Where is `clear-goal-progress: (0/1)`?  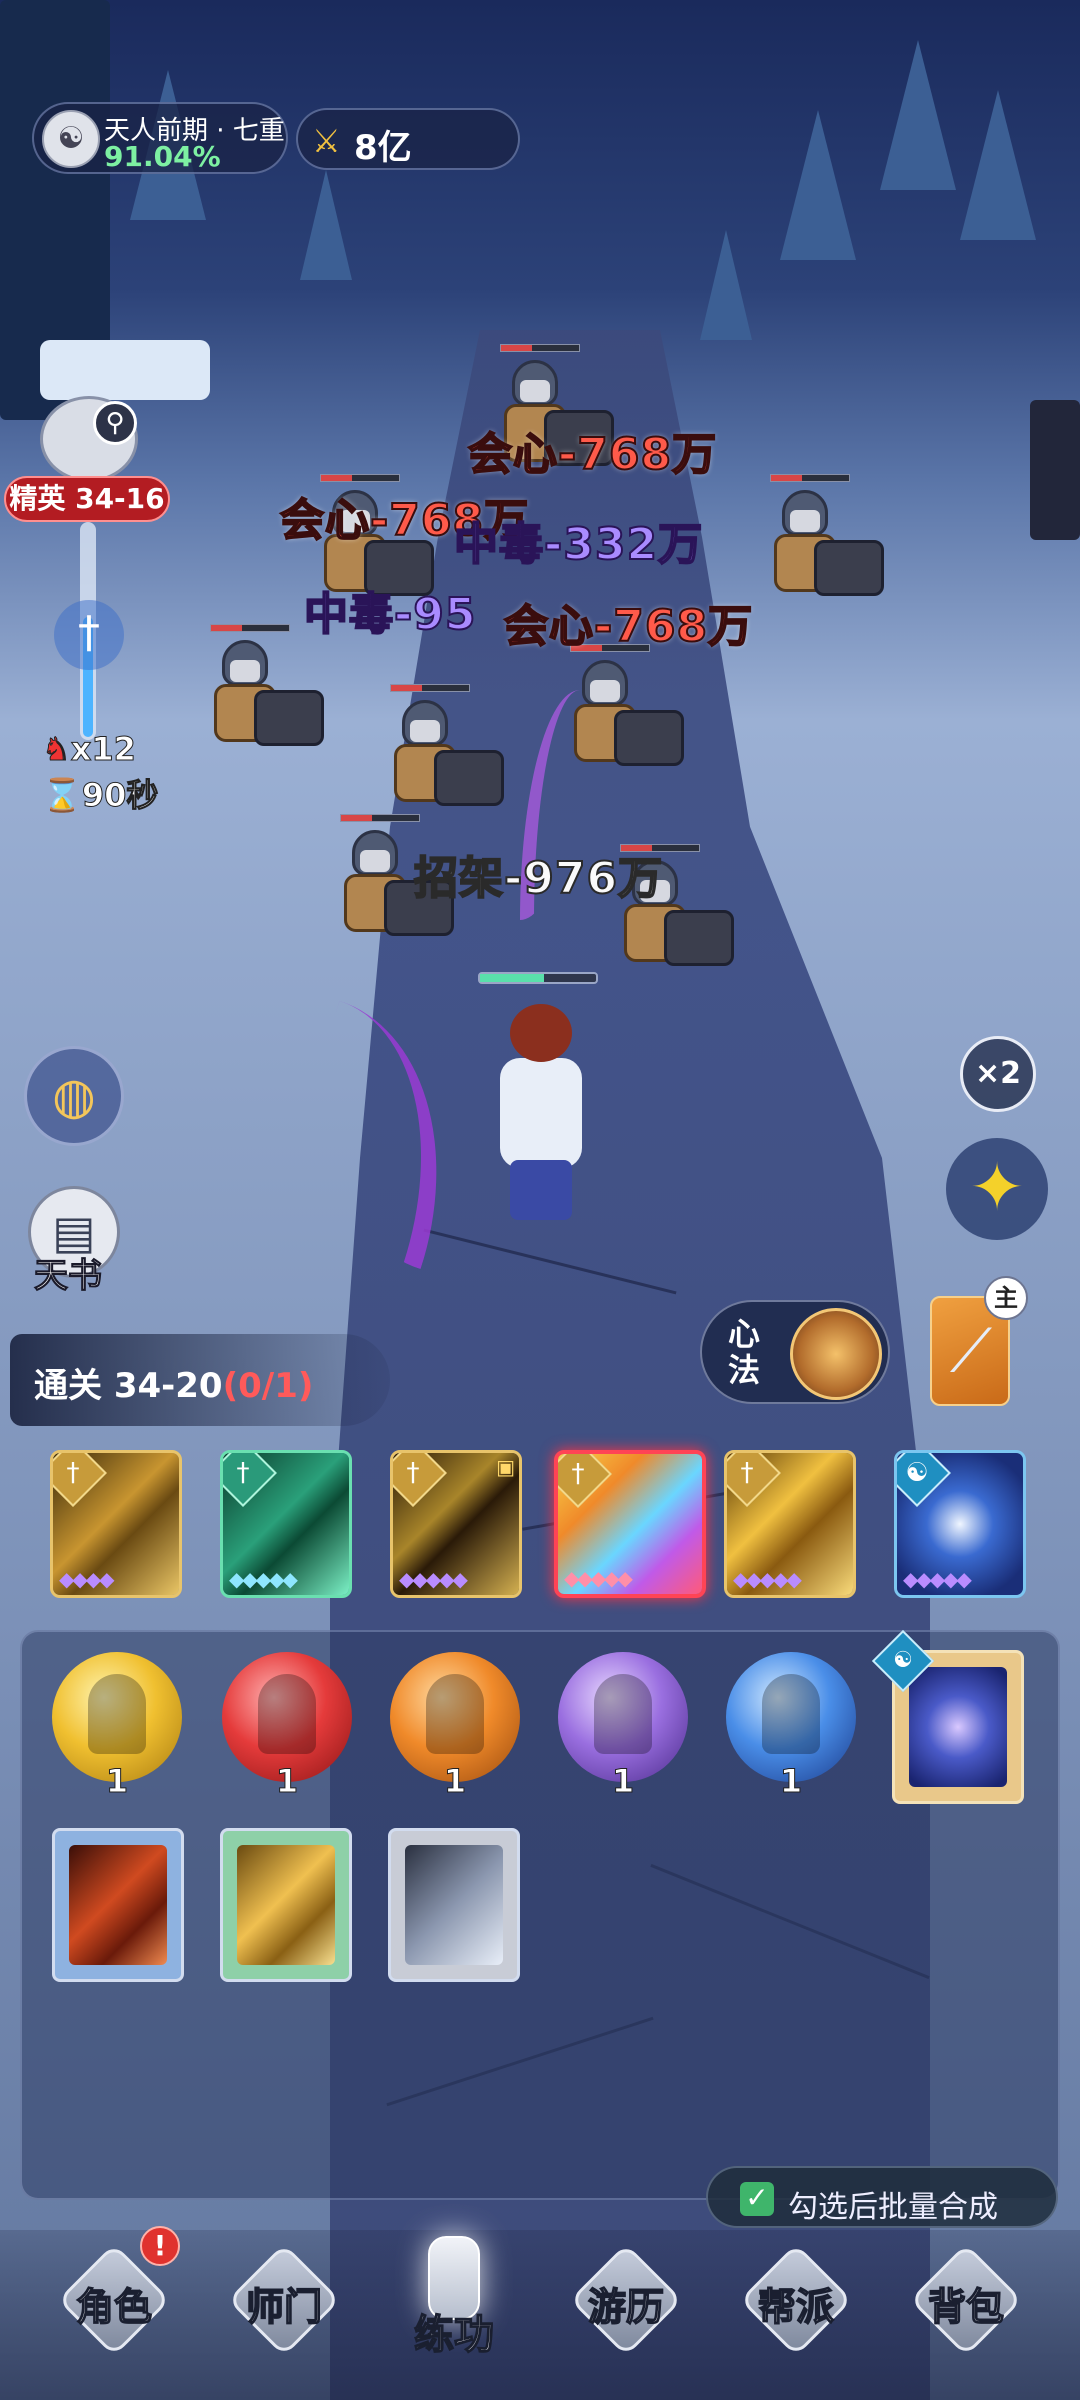 clear-goal-progress: (0/1) is located at coordinates (268, 1386).